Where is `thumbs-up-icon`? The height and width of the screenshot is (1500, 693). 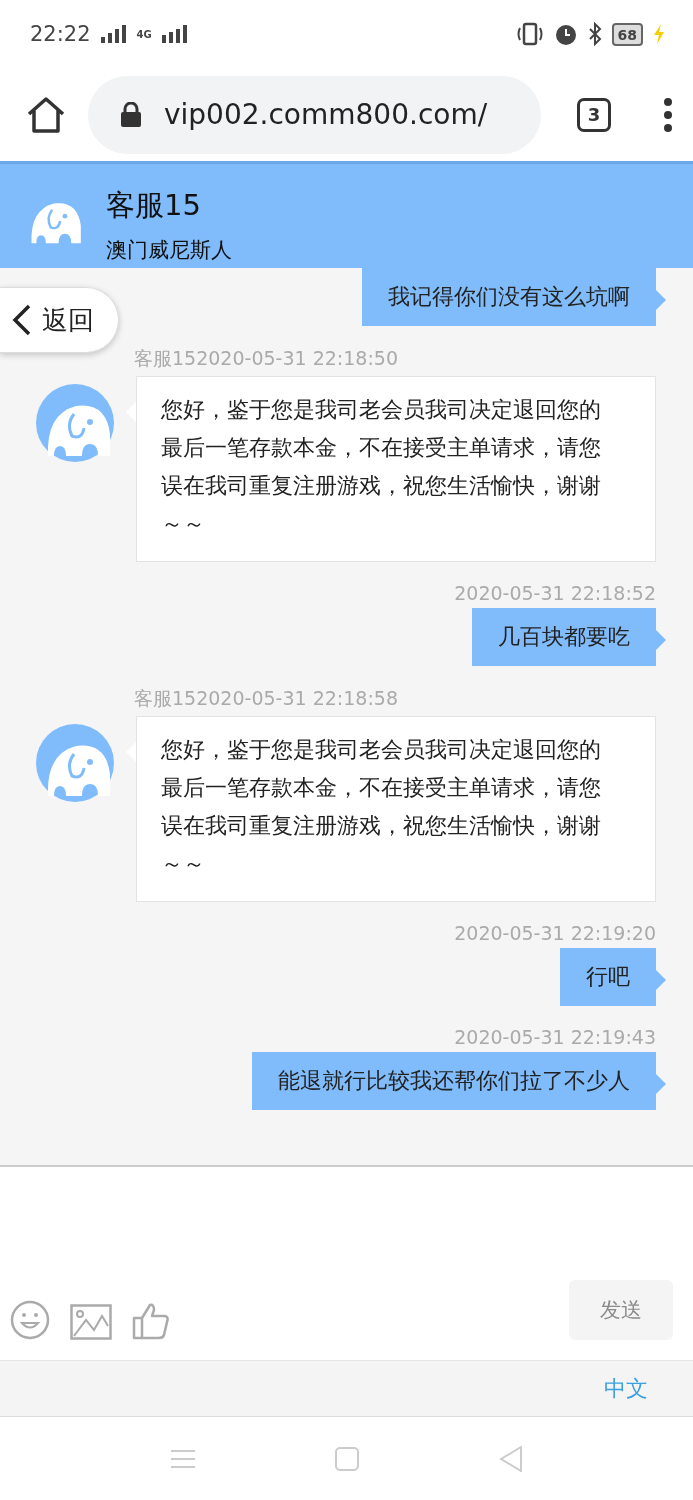 thumbs-up-icon is located at coordinates (151, 1321).